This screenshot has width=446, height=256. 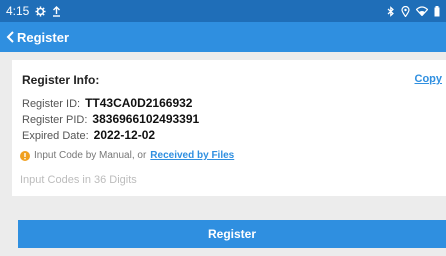 I want to click on upload-icon, so click(x=56, y=11).